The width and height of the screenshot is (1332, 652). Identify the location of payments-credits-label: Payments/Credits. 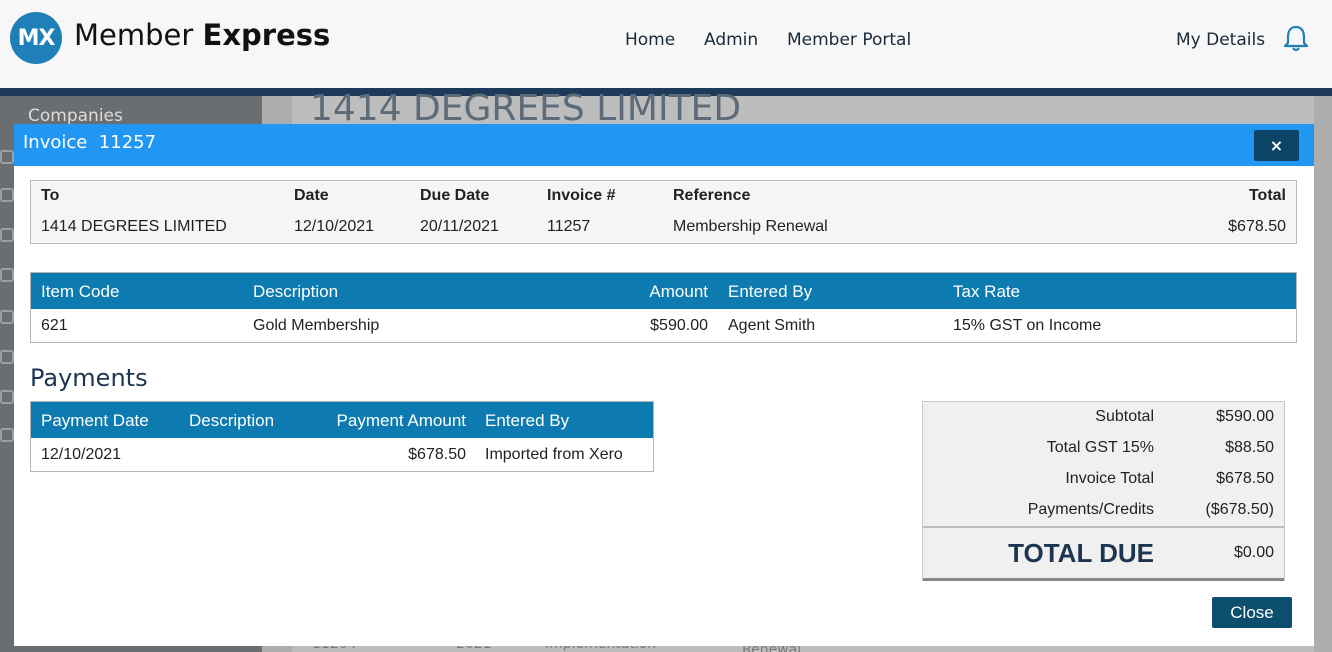
(1090, 509).